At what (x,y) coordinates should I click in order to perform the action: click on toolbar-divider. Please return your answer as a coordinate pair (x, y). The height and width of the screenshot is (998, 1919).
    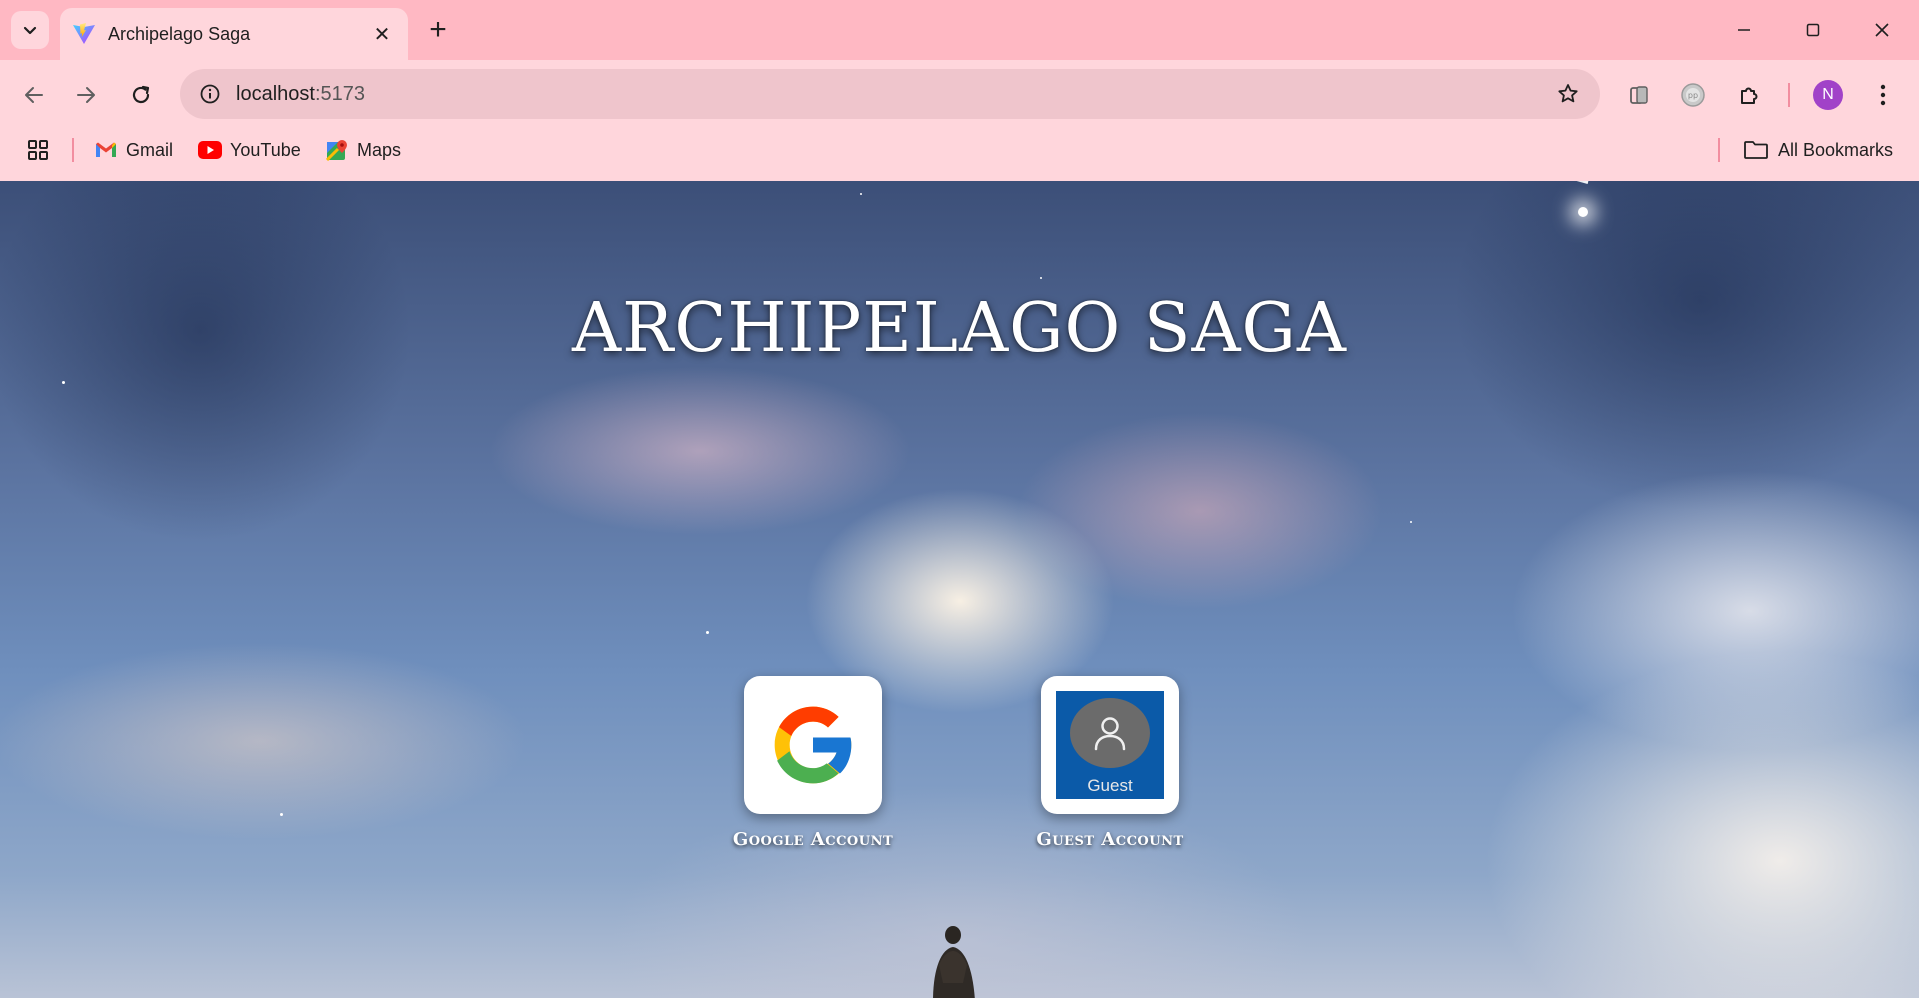
    Looking at the image, I should click on (1789, 95).